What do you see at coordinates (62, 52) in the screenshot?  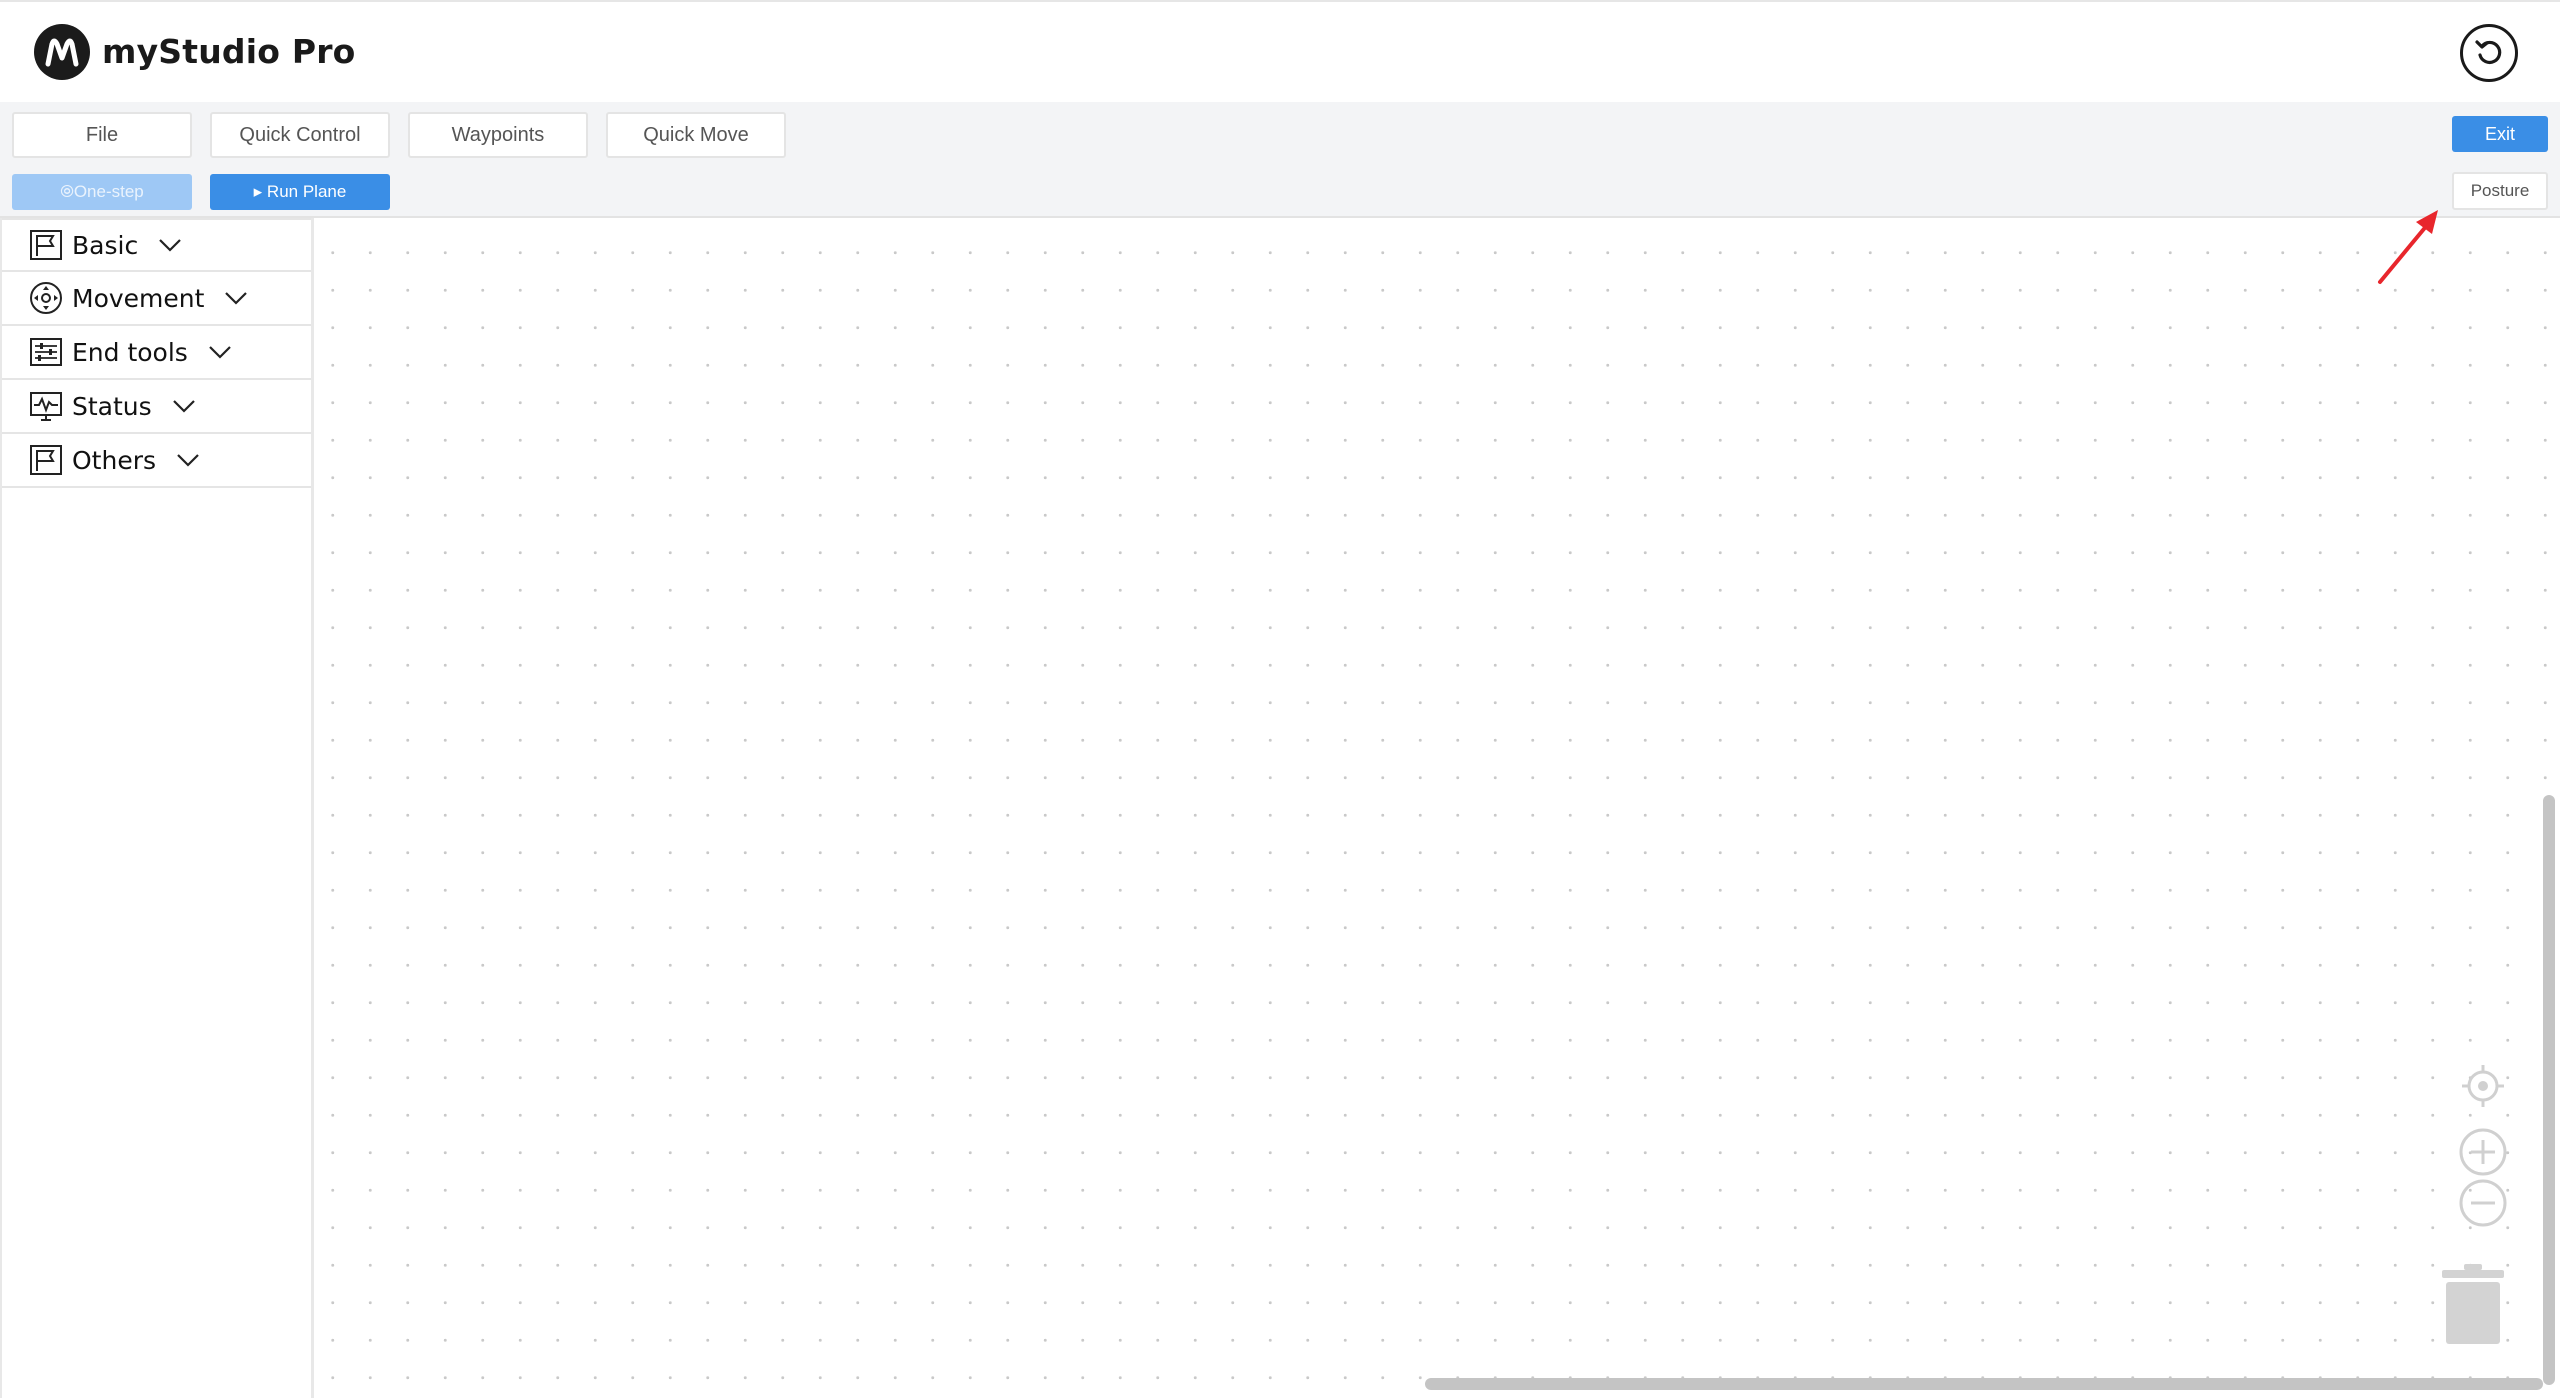 I see `logo-icon` at bounding box center [62, 52].